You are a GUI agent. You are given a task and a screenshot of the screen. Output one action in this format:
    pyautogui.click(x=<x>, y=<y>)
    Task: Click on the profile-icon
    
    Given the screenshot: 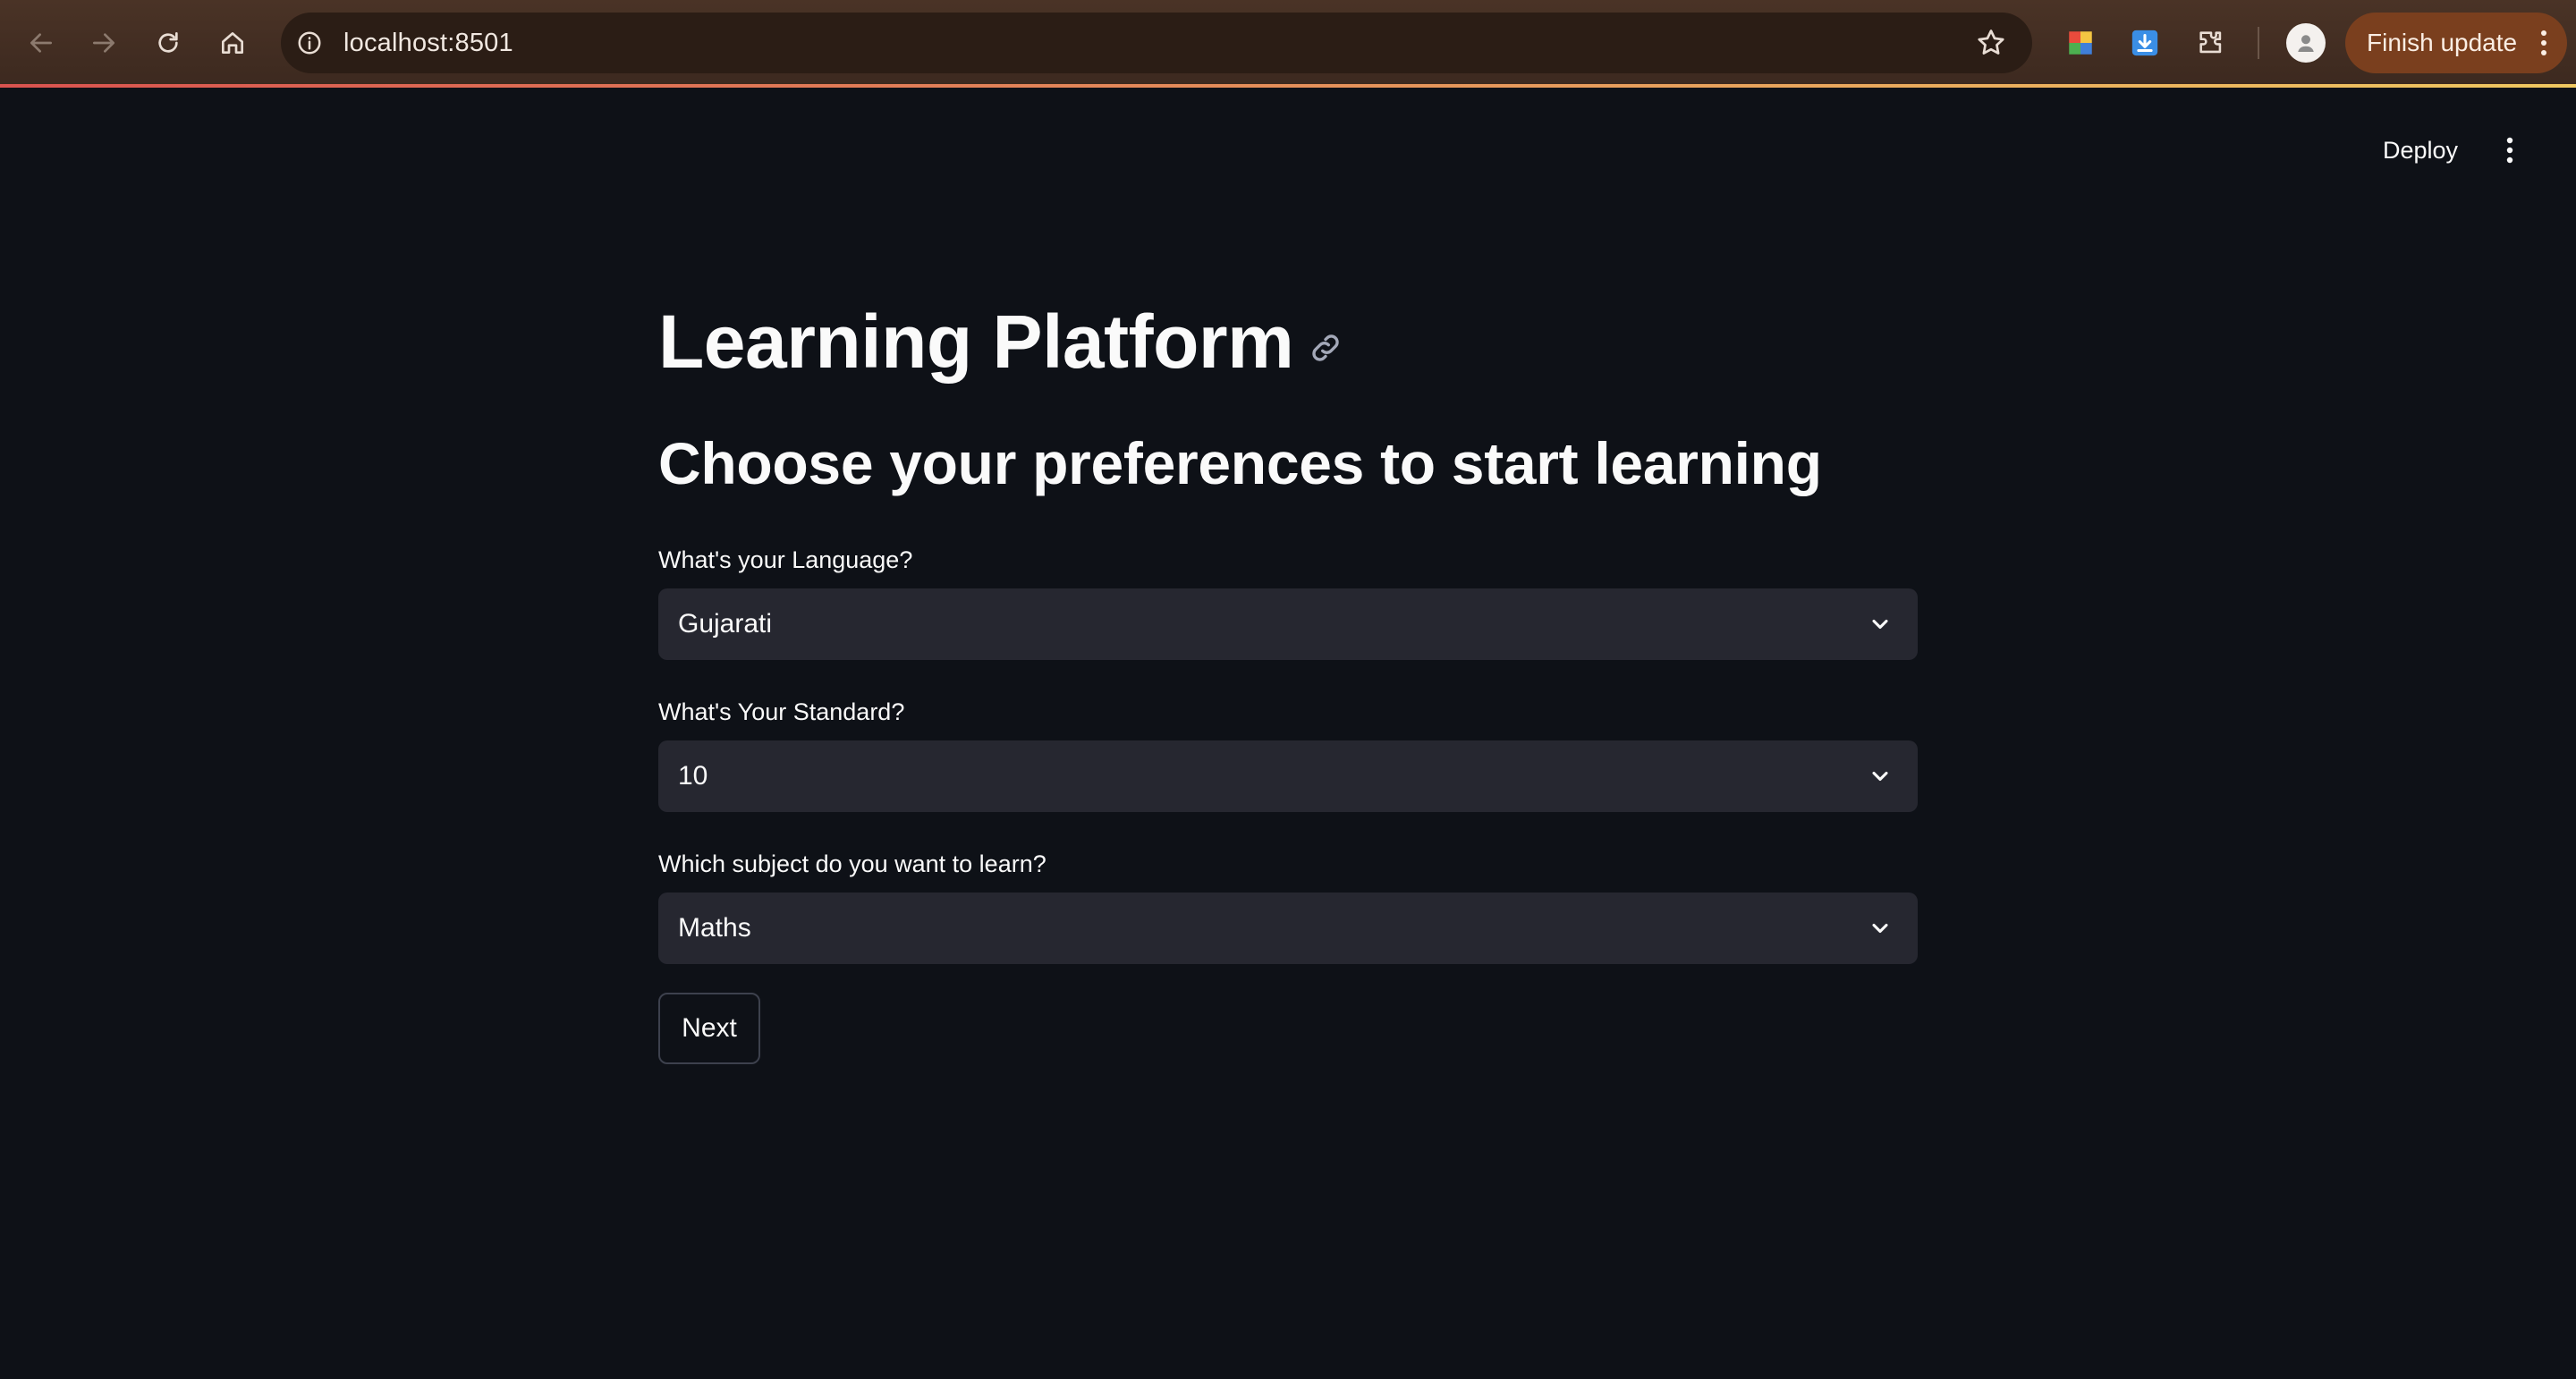 What is the action you would take?
    pyautogui.click(x=2306, y=43)
    